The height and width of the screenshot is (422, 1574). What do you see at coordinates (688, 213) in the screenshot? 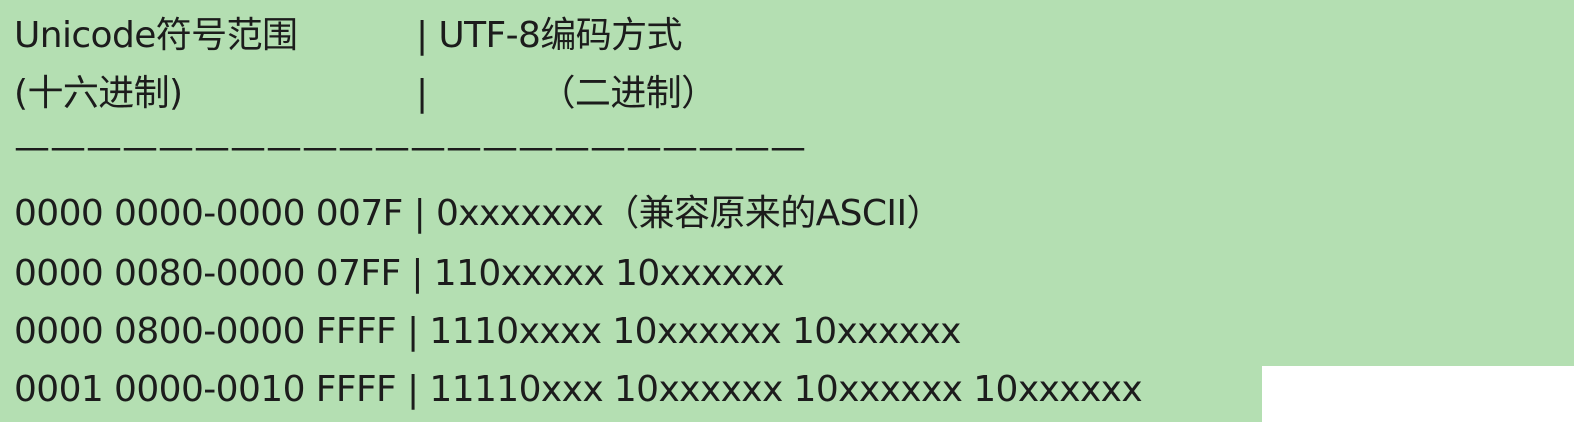
I see `row-encoding: 0xxxxxxx（兼容原来的ASCII）` at bounding box center [688, 213].